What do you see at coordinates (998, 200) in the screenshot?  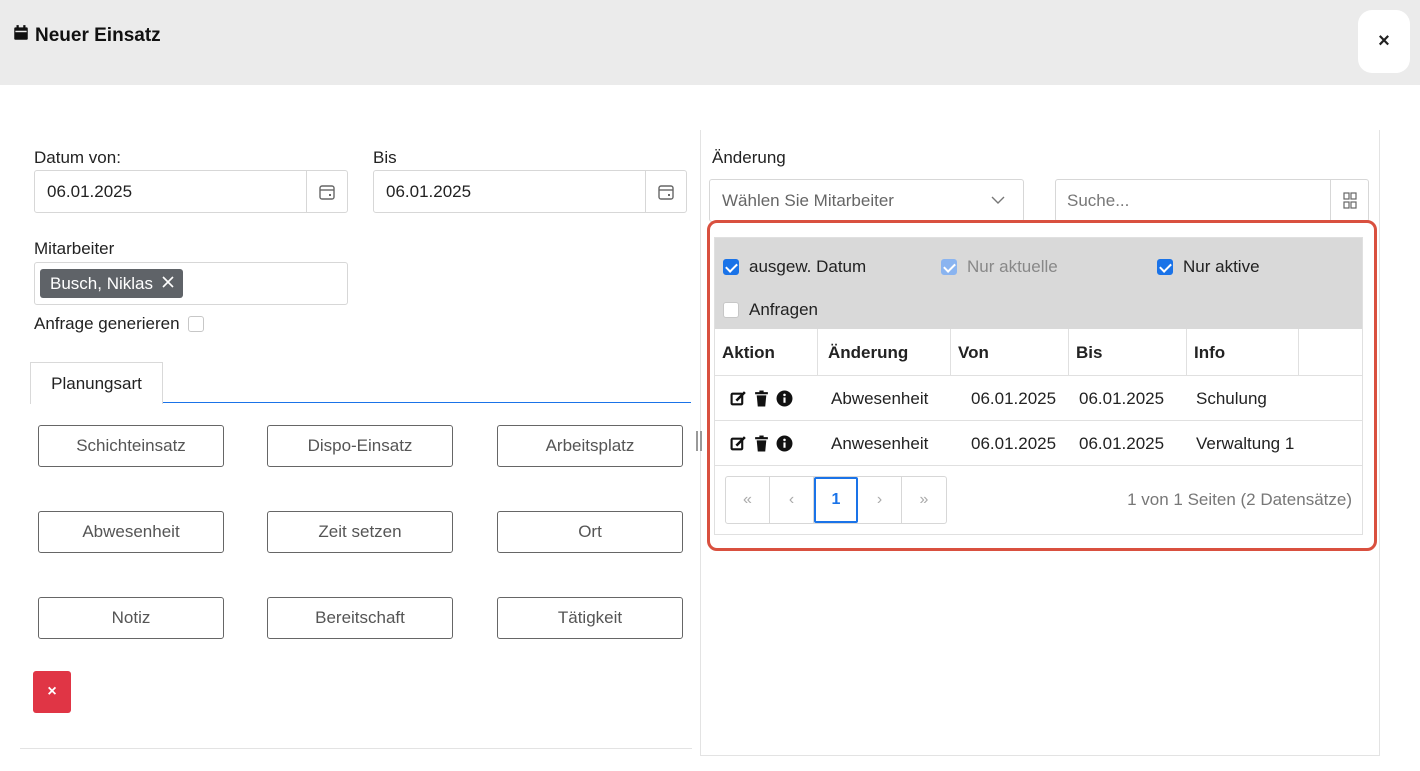 I see `chevron-down-icon` at bounding box center [998, 200].